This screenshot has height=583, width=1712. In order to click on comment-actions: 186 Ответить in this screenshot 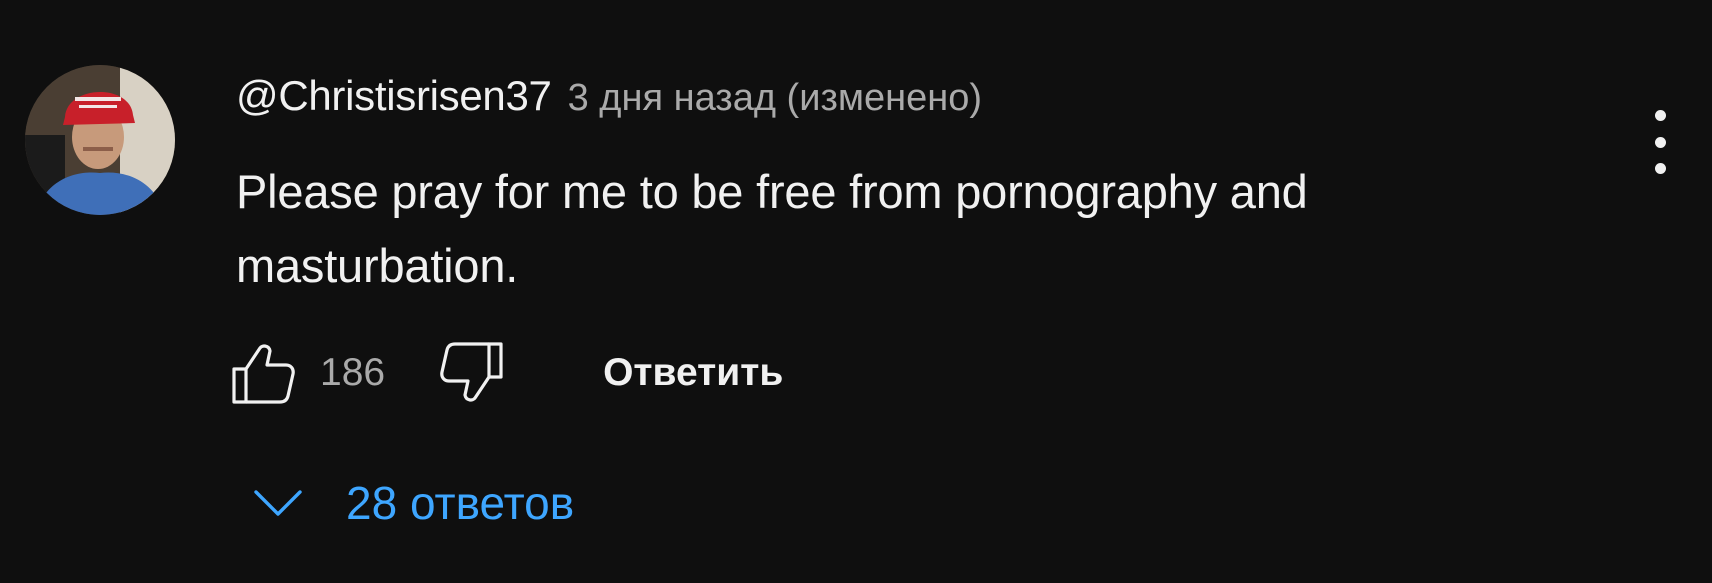, I will do `click(505, 373)`.